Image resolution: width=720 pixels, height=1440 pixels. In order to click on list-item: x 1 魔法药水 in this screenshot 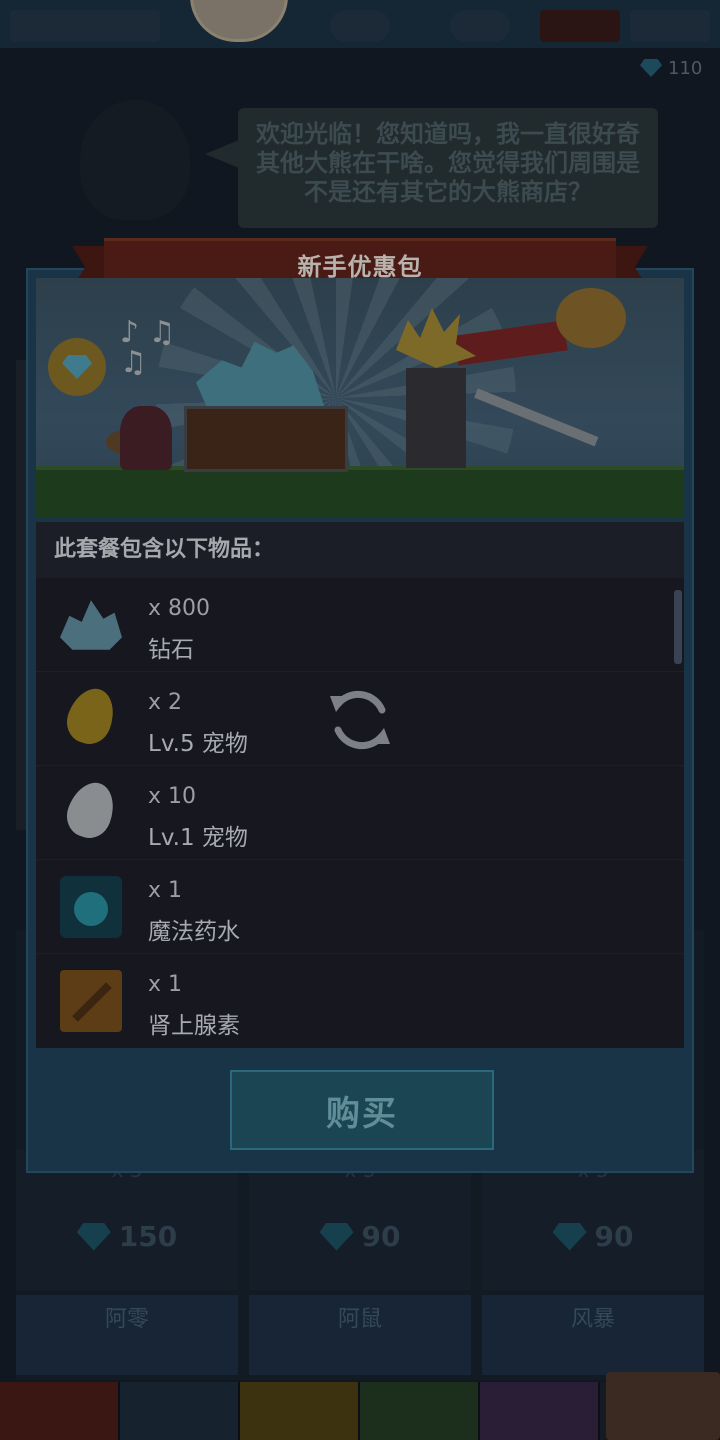, I will do `click(360, 907)`.